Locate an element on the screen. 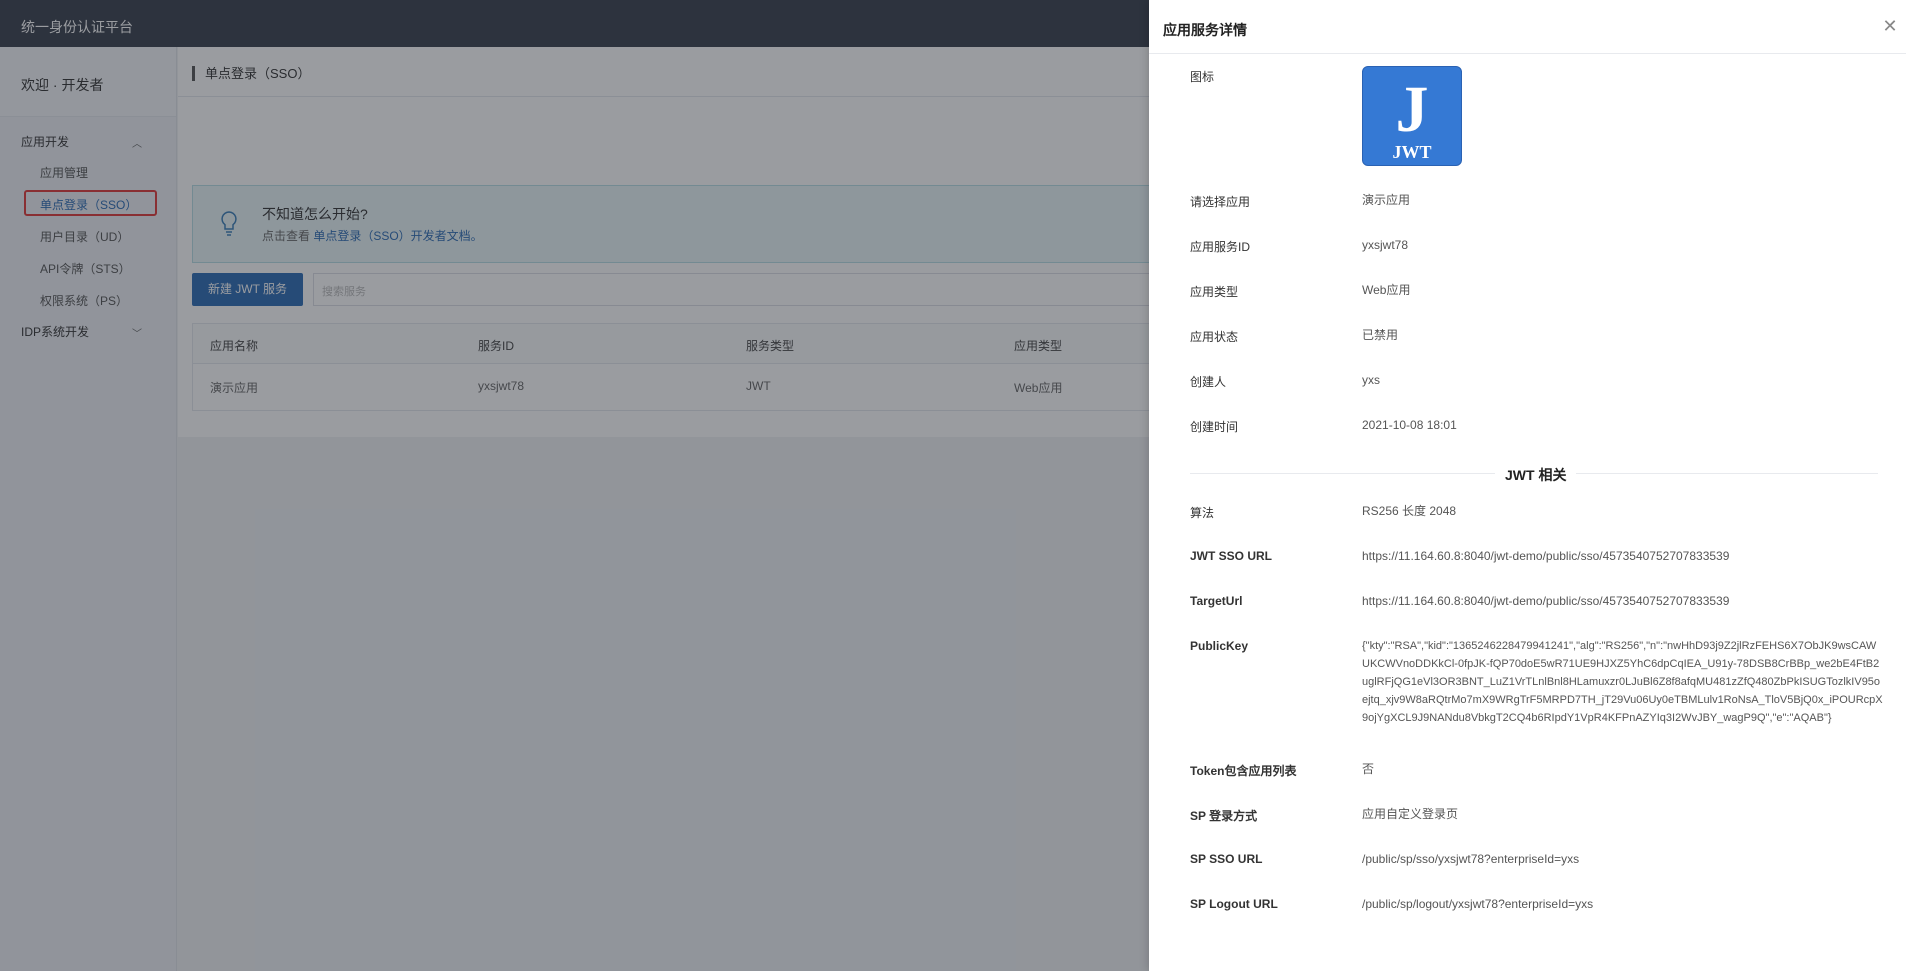 This screenshot has height=971, width=1906. field-value: 应用自定义登录页 is located at coordinates (1410, 814).